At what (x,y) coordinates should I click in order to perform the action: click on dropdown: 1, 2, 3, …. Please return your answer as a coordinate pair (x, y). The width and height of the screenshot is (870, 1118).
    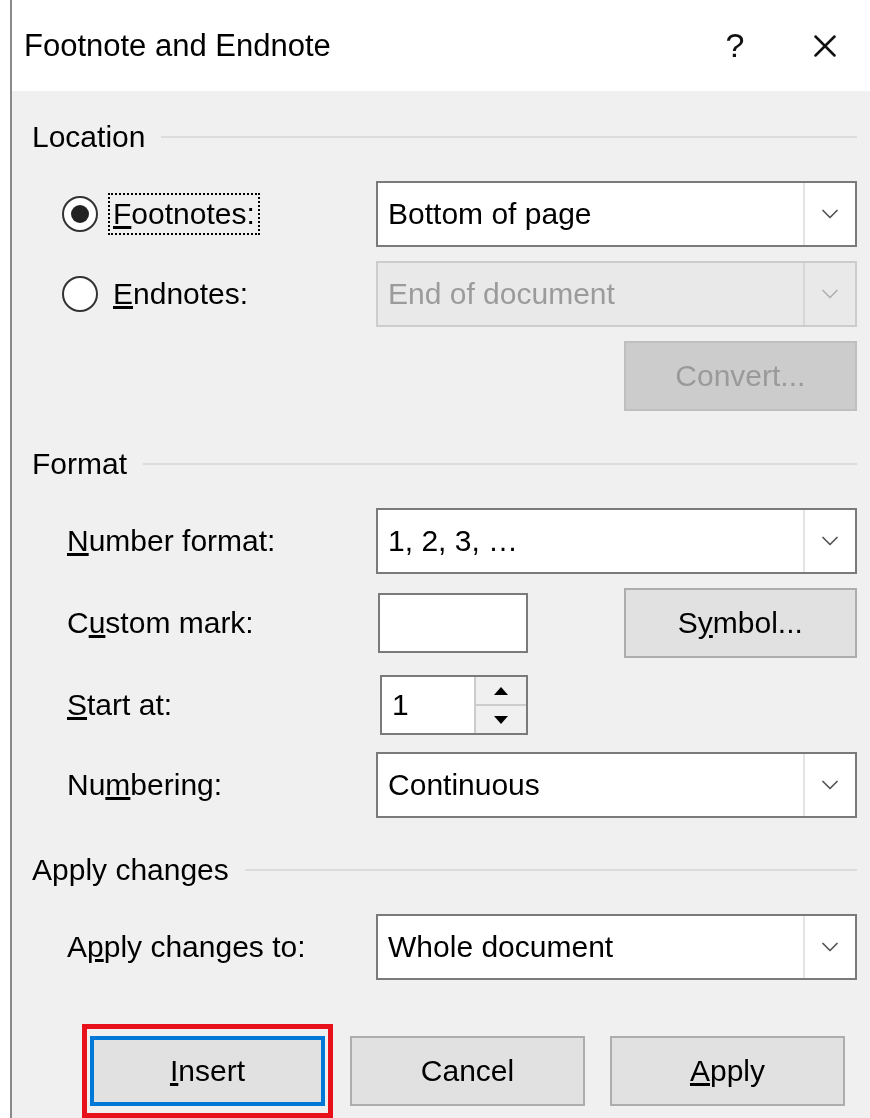
    Looking at the image, I should click on (616, 541).